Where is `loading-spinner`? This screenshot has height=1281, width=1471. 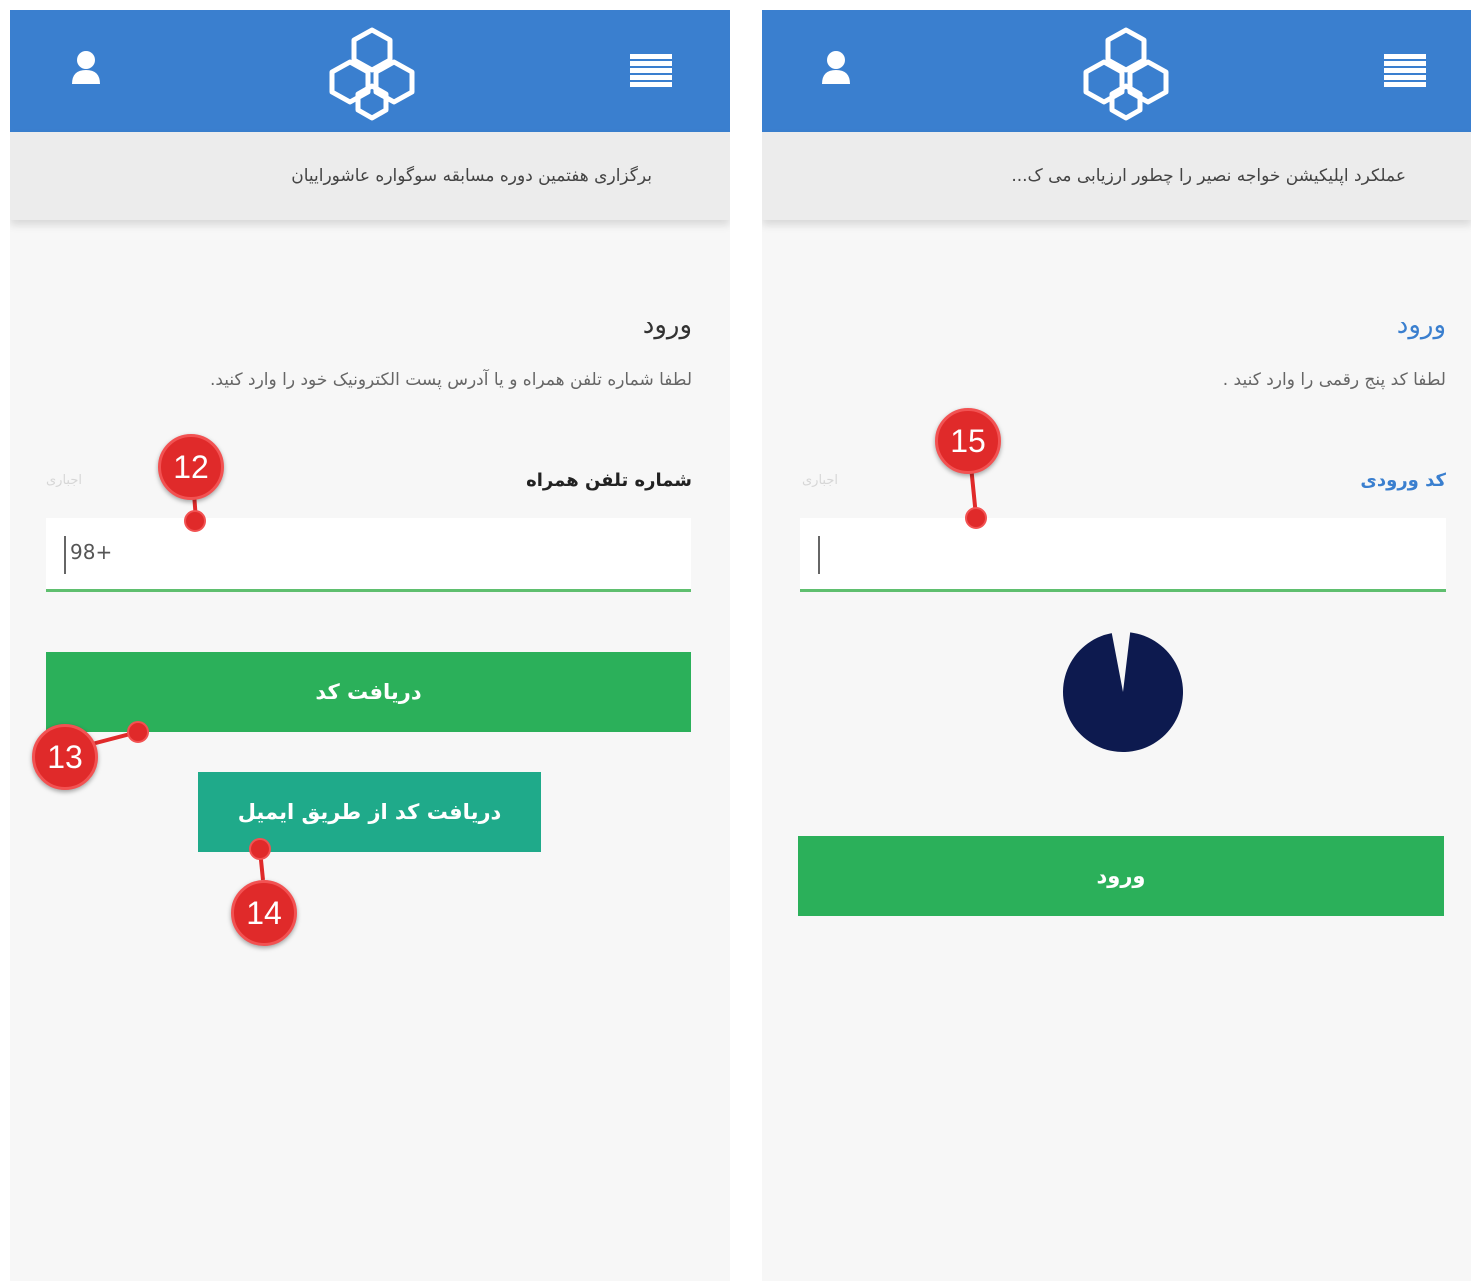 loading-spinner is located at coordinates (1123, 692).